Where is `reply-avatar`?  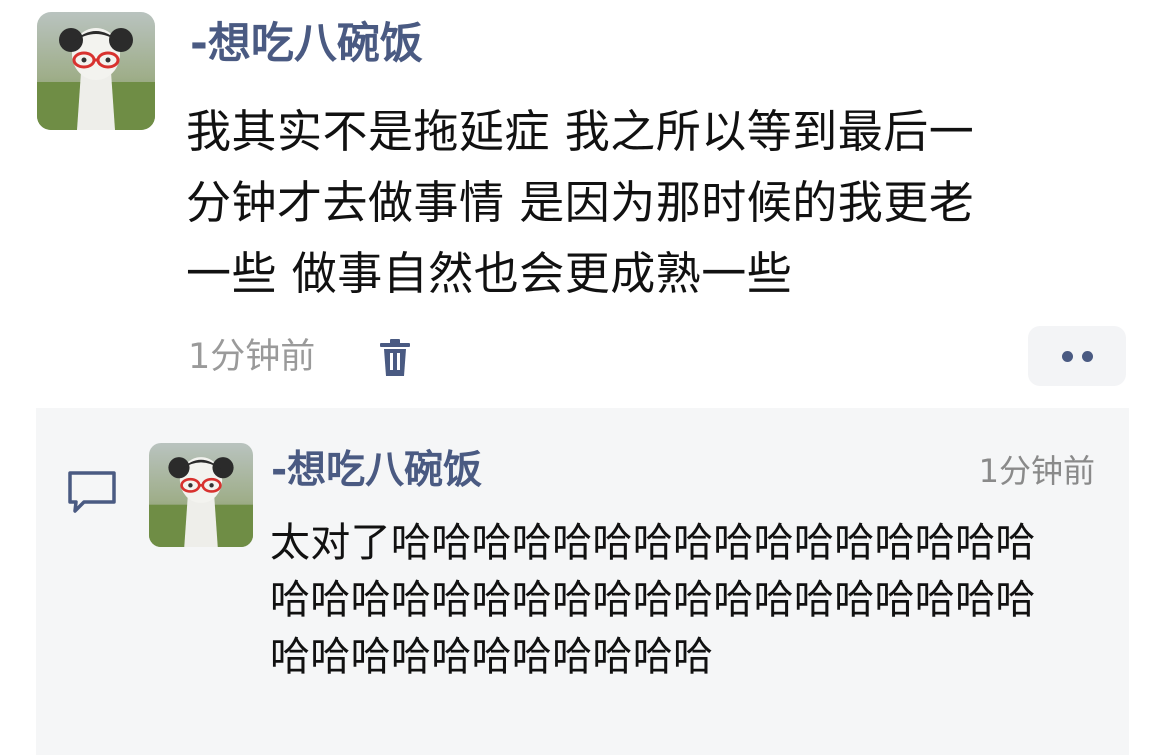
reply-avatar is located at coordinates (201, 495).